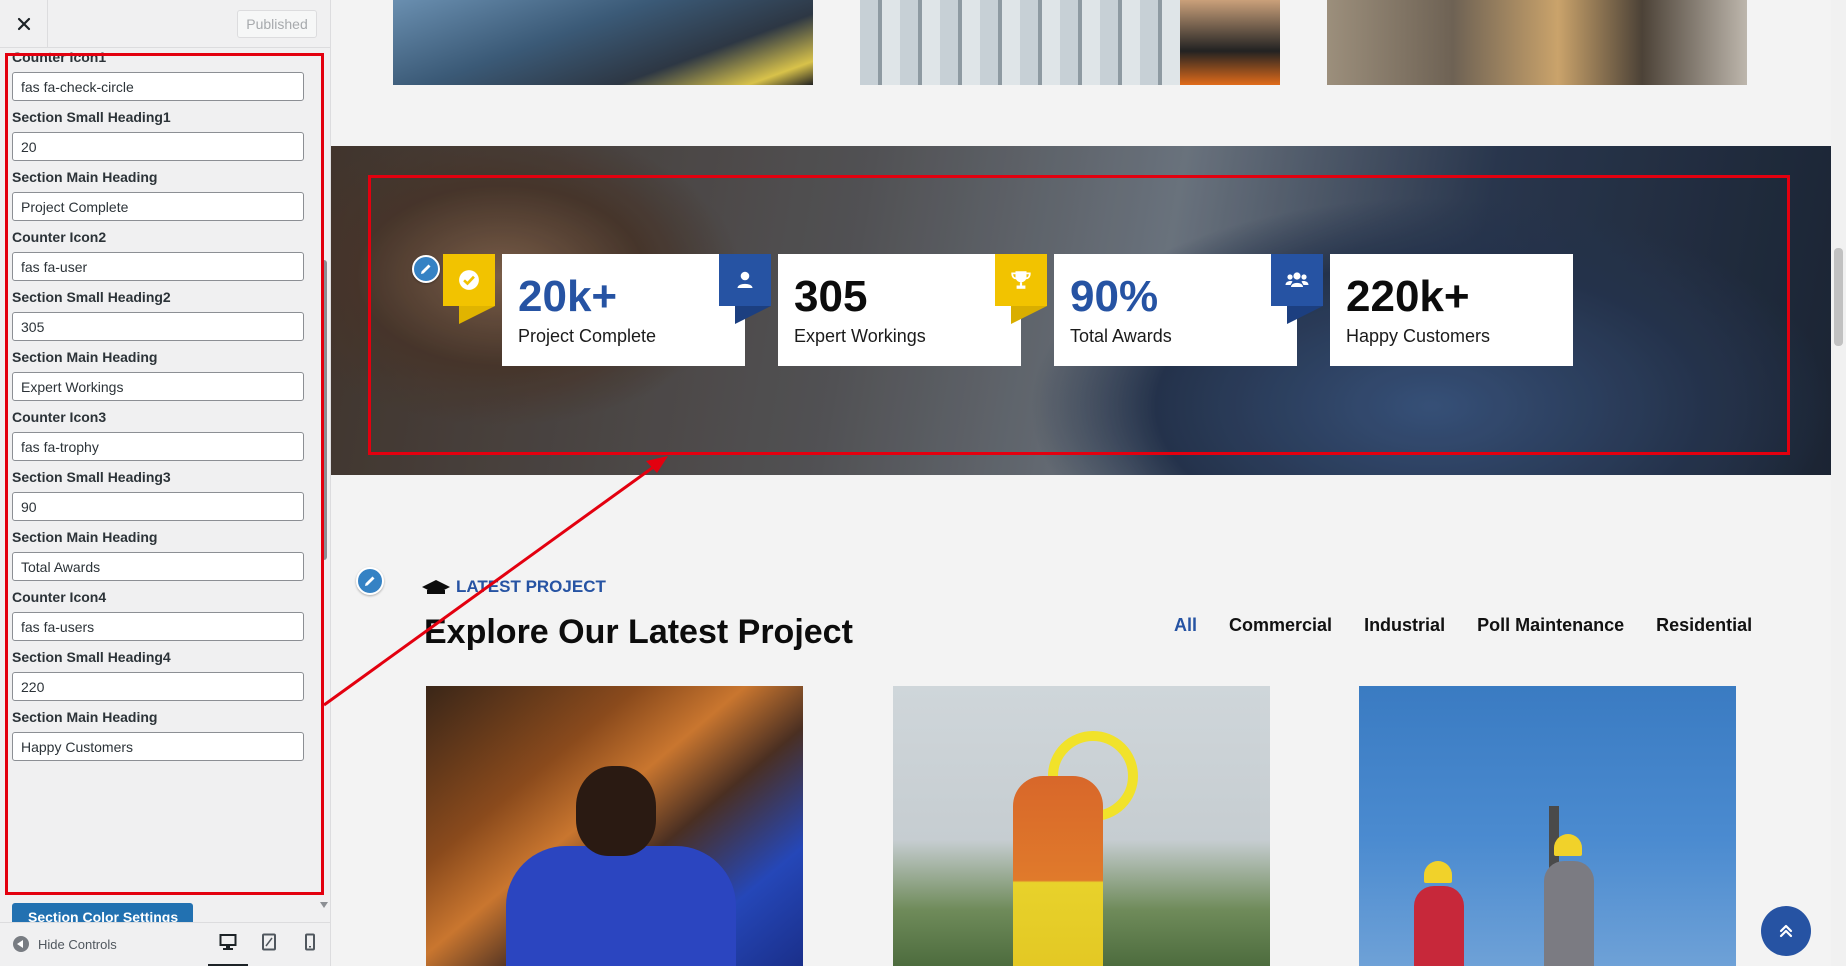 This screenshot has height=966, width=1846. I want to click on sidebar-scroll-thumb, so click(324, 410).